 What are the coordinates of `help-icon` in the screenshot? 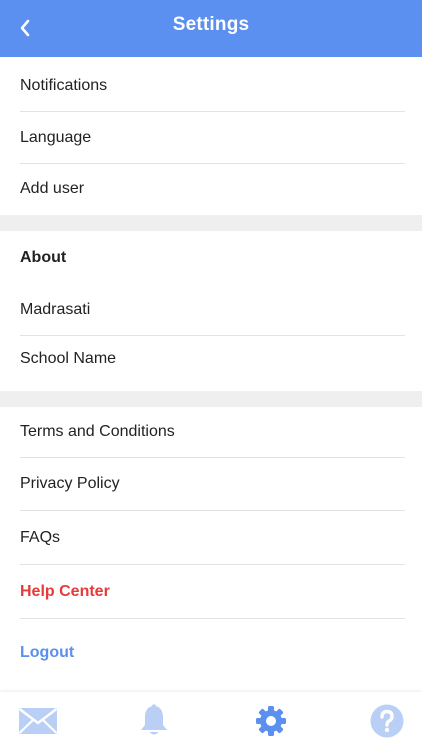 It's located at (387, 721).